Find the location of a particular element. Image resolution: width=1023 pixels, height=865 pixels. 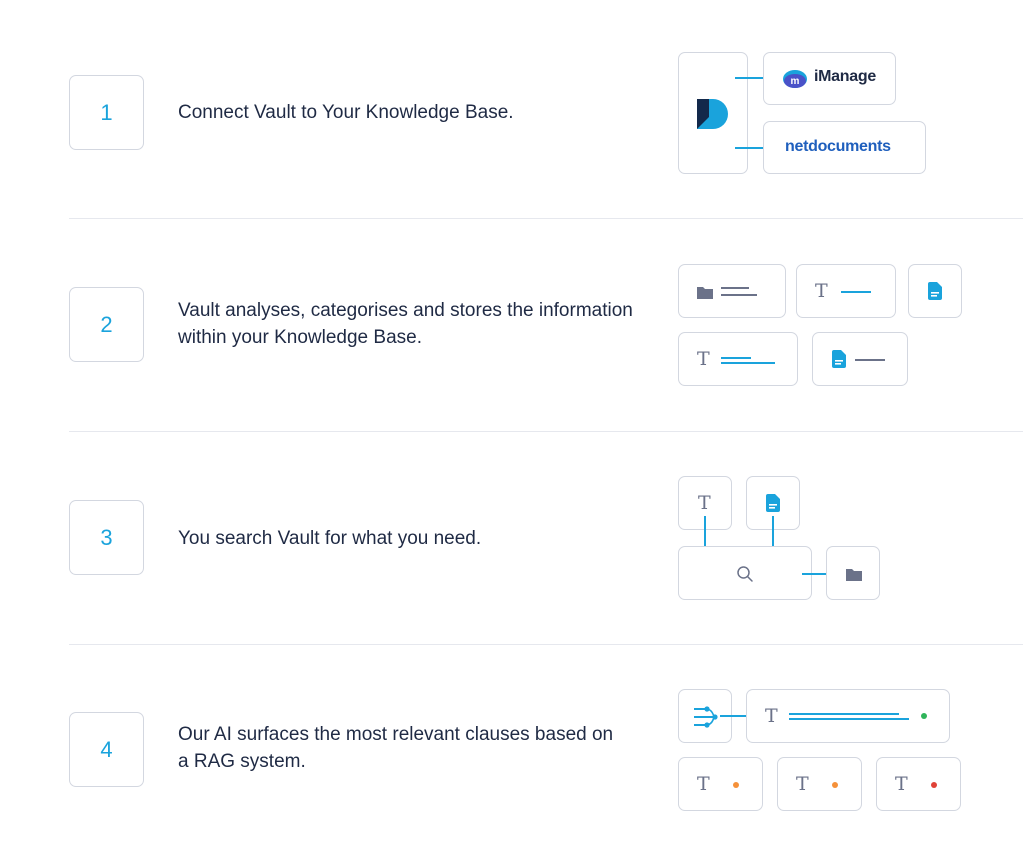

step-number-box: 1 is located at coordinates (106, 112).